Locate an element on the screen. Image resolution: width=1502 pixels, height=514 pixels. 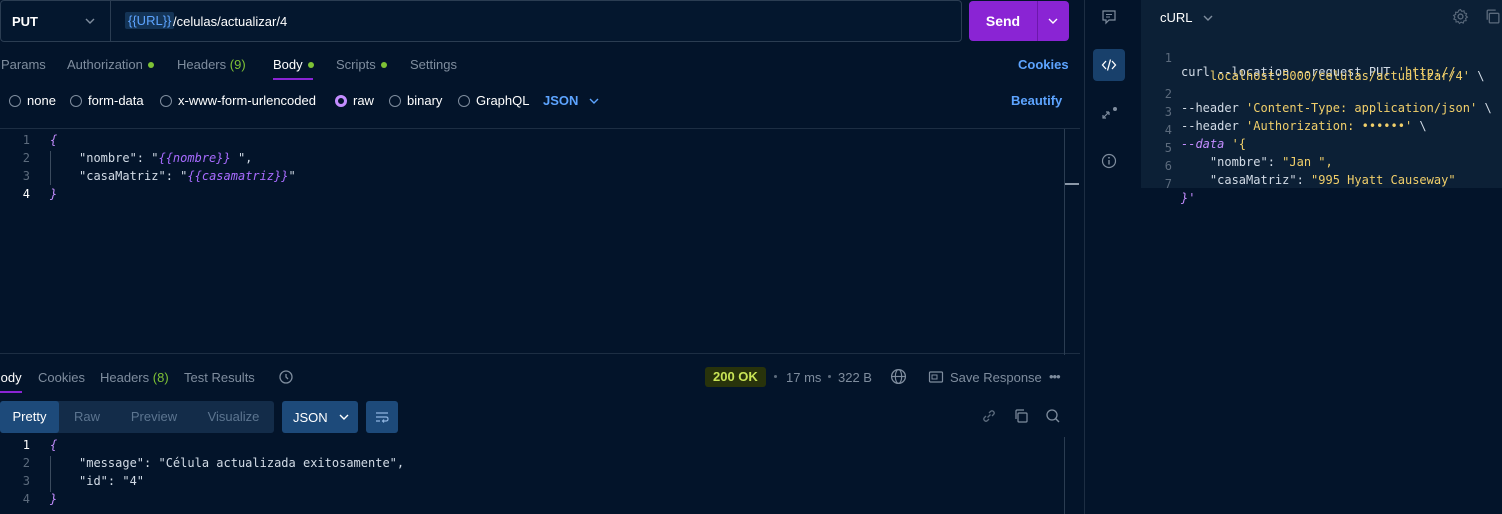
related-collections-button is located at coordinates (1109, 113).